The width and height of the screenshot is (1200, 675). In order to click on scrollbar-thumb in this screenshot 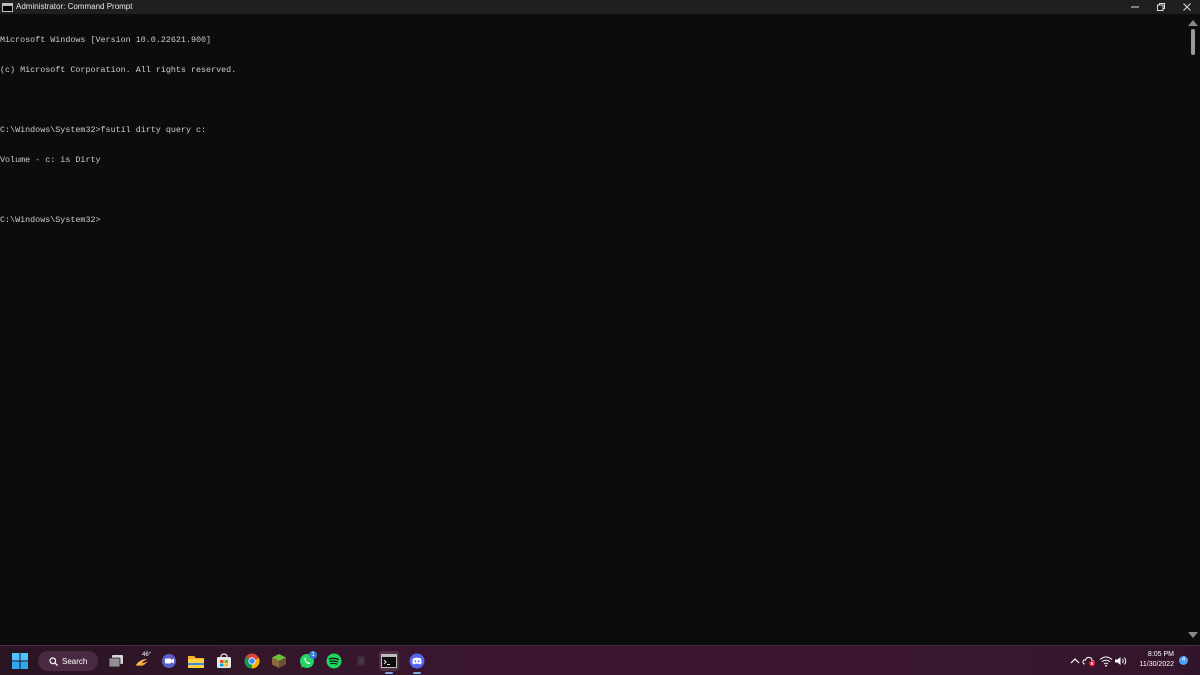, I will do `click(1193, 42)`.